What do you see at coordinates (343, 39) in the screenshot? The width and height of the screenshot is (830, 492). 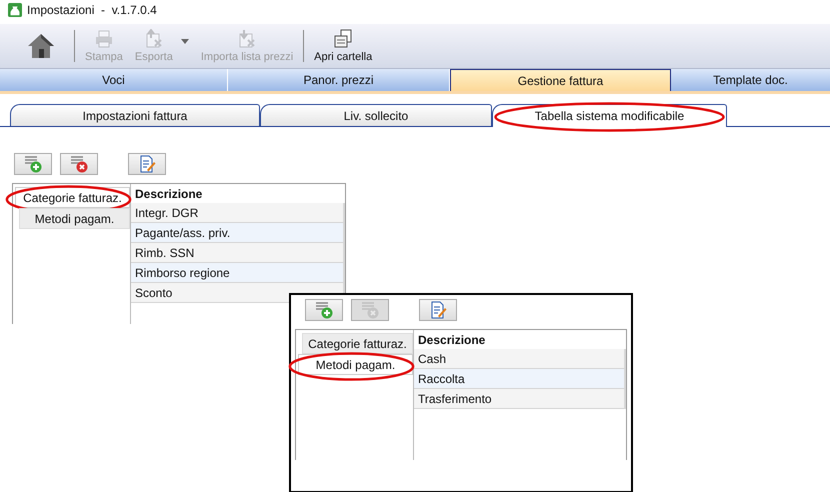 I see `documents-icon` at bounding box center [343, 39].